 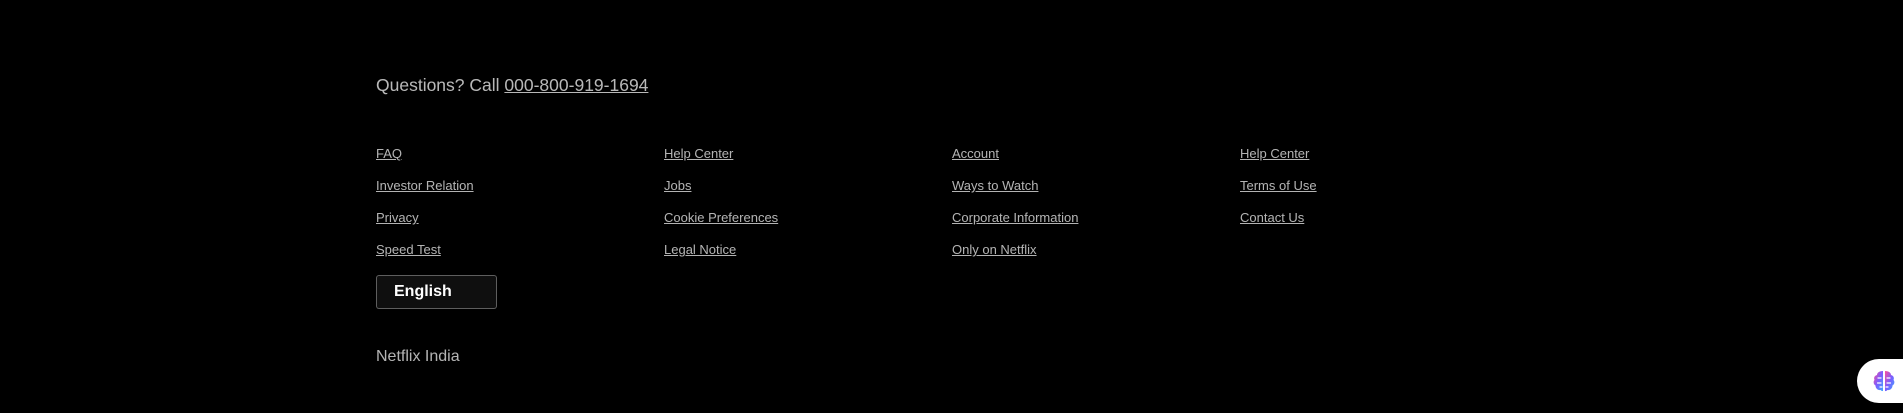 I want to click on footer-link-corporate-information: Corporate Information, so click(x=1096, y=226).